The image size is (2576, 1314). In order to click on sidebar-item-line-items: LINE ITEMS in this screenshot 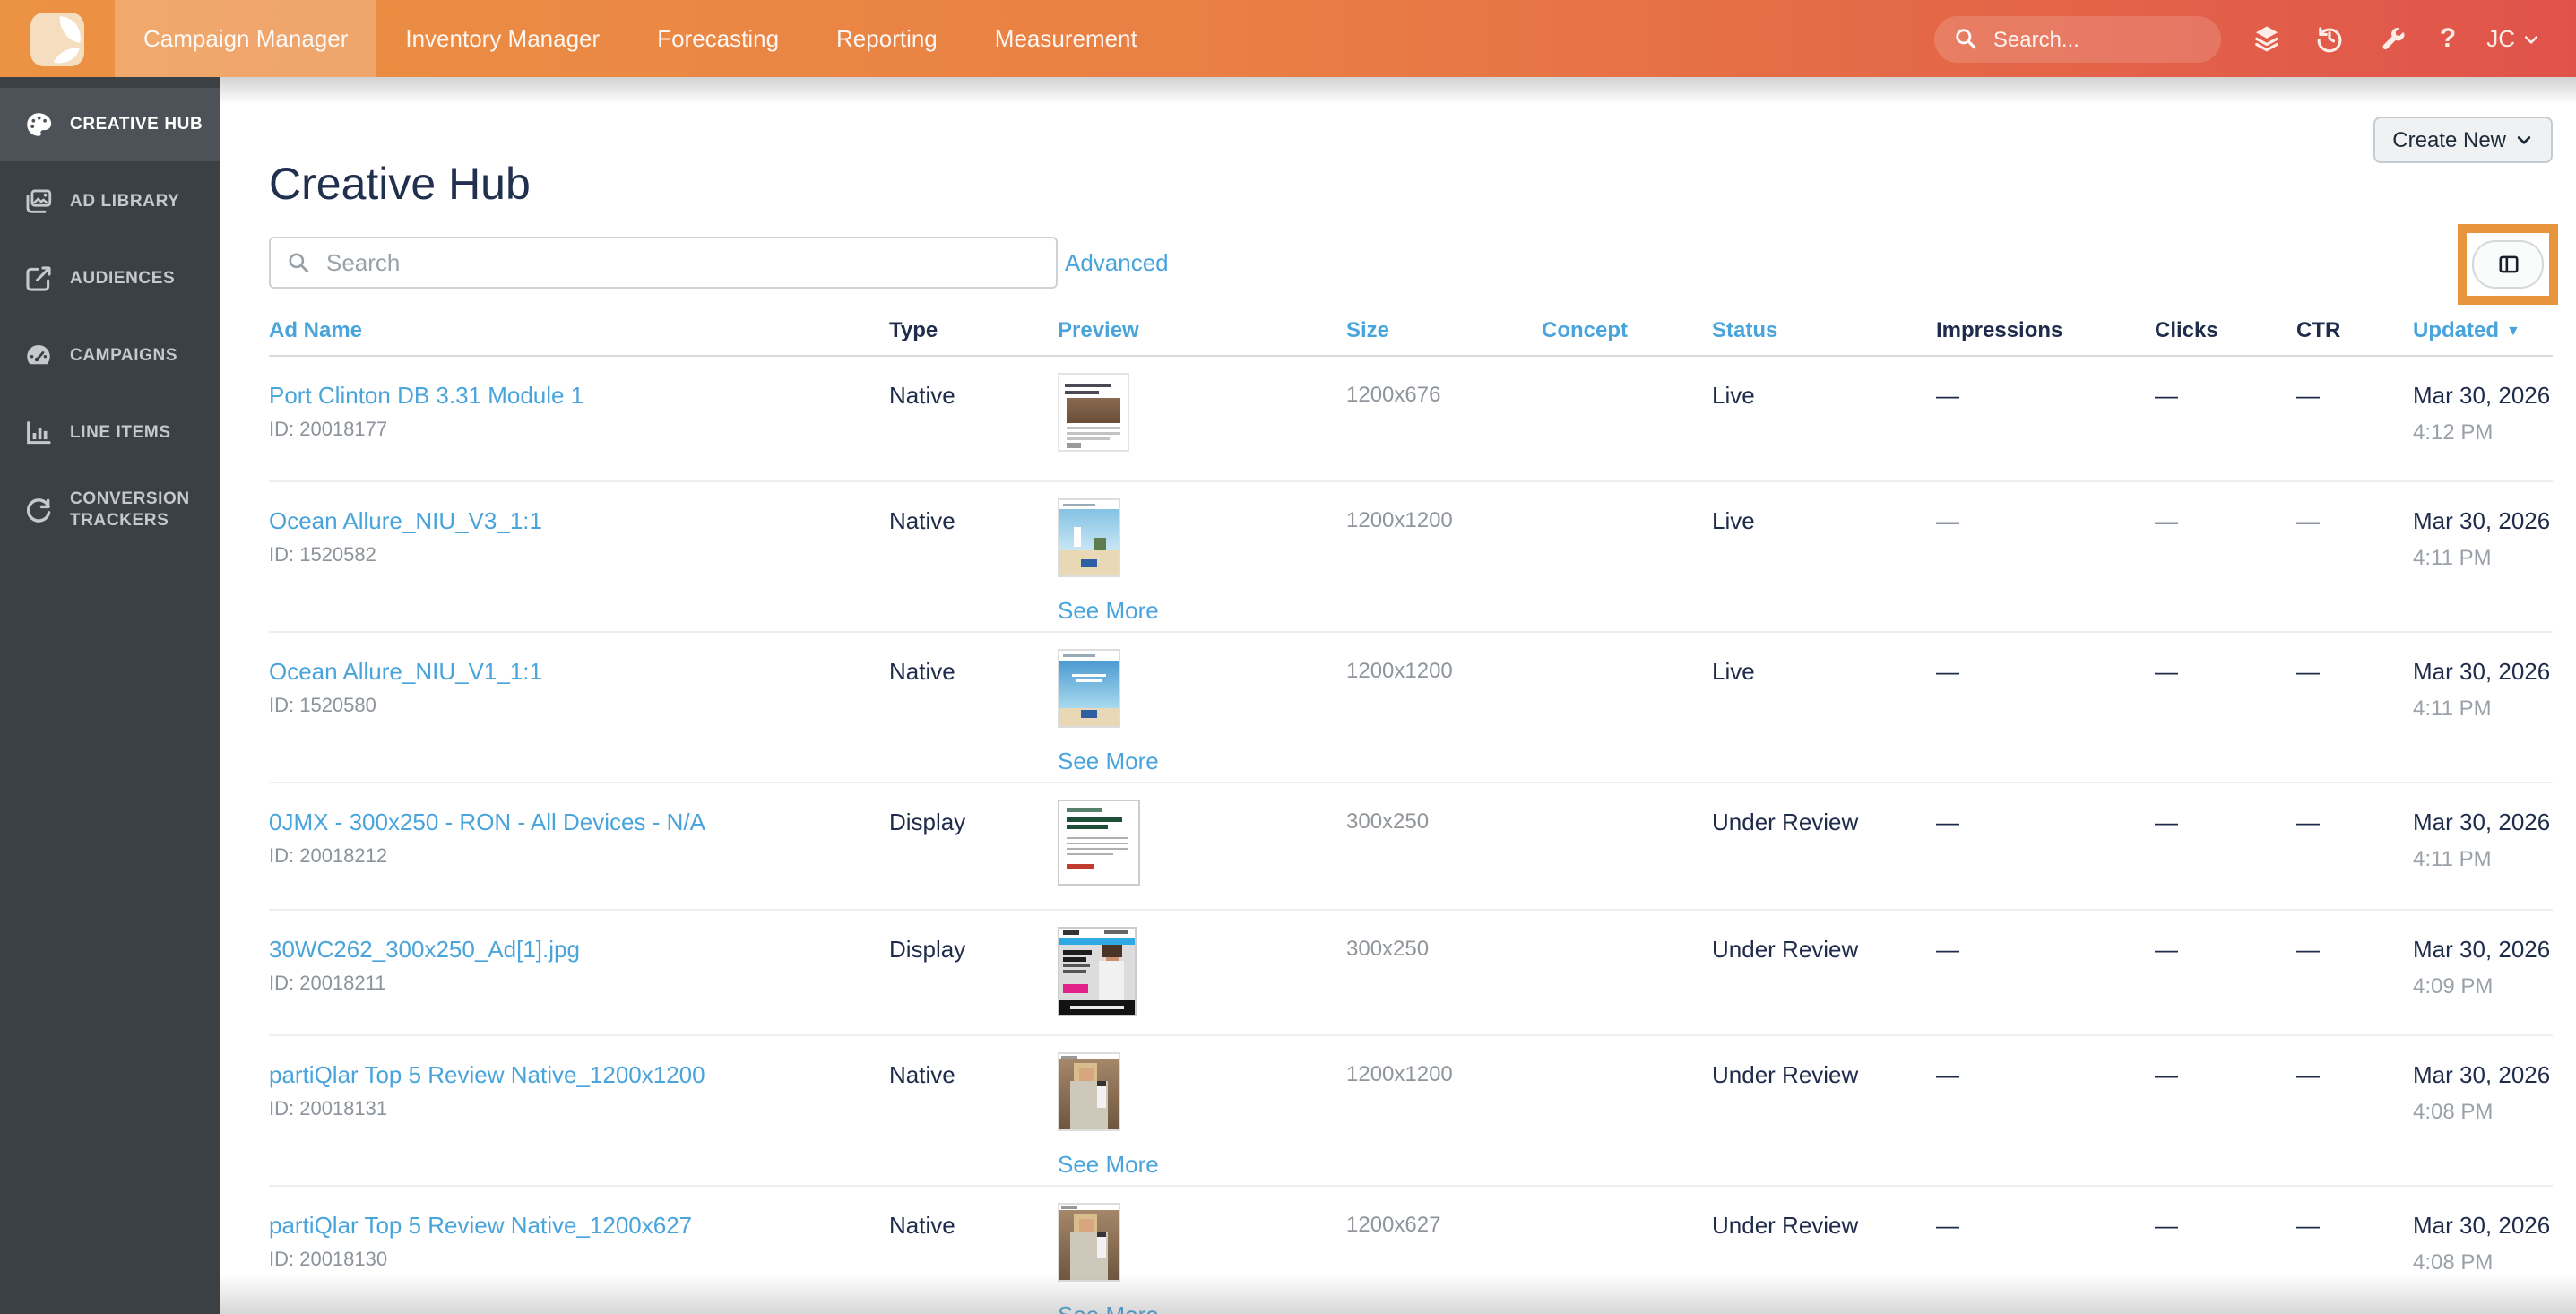, I will do `click(110, 433)`.